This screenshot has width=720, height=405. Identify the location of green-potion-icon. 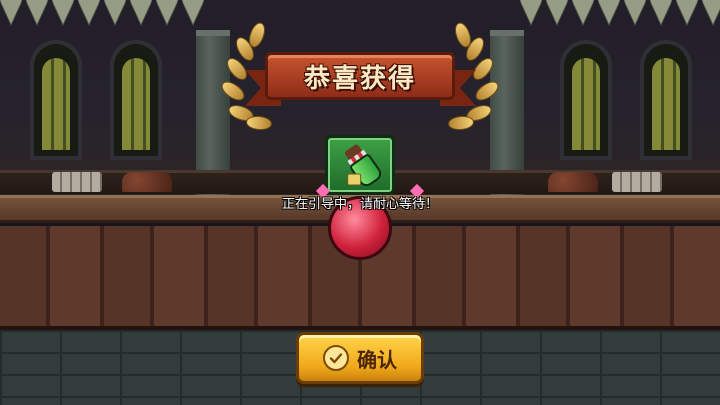
(362, 165).